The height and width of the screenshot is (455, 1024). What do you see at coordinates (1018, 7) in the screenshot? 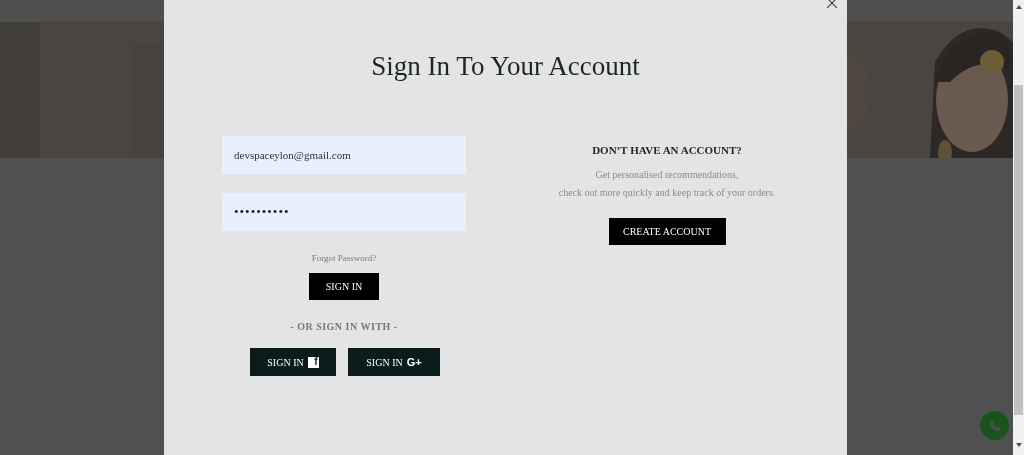
I see `scroll-up-icon` at bounding box center [1018, 7].